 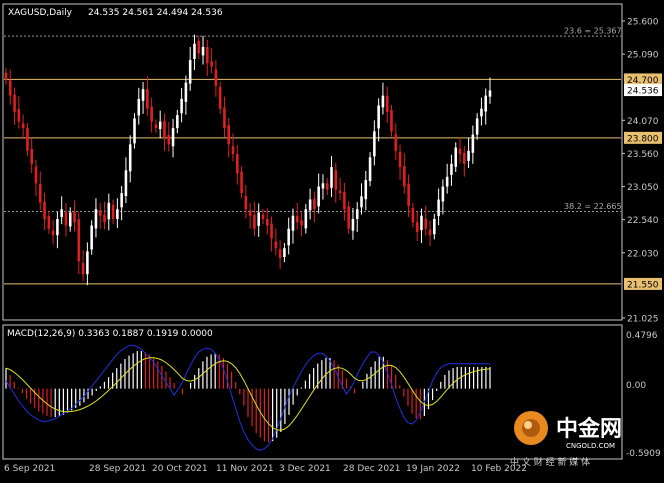 What do you see at coordinates (589, 429) in the screenshot?
I see `watermark-brand: 中金网` at bounding box center [589, 429].